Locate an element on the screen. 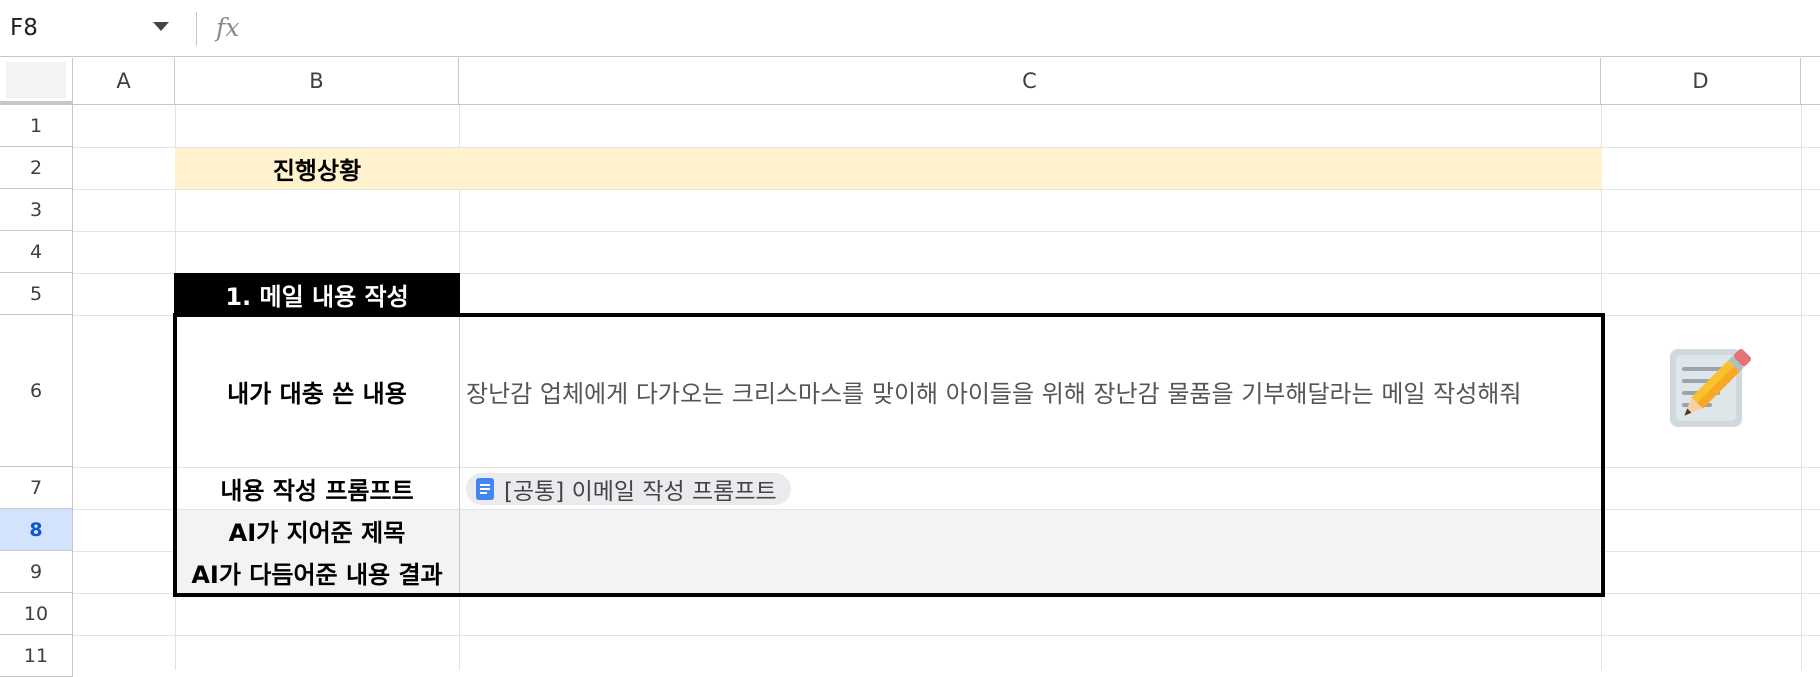 The width and height of the screenshot is (1820, 677). row-header-1: 1 is located at coordinates (36, 126).